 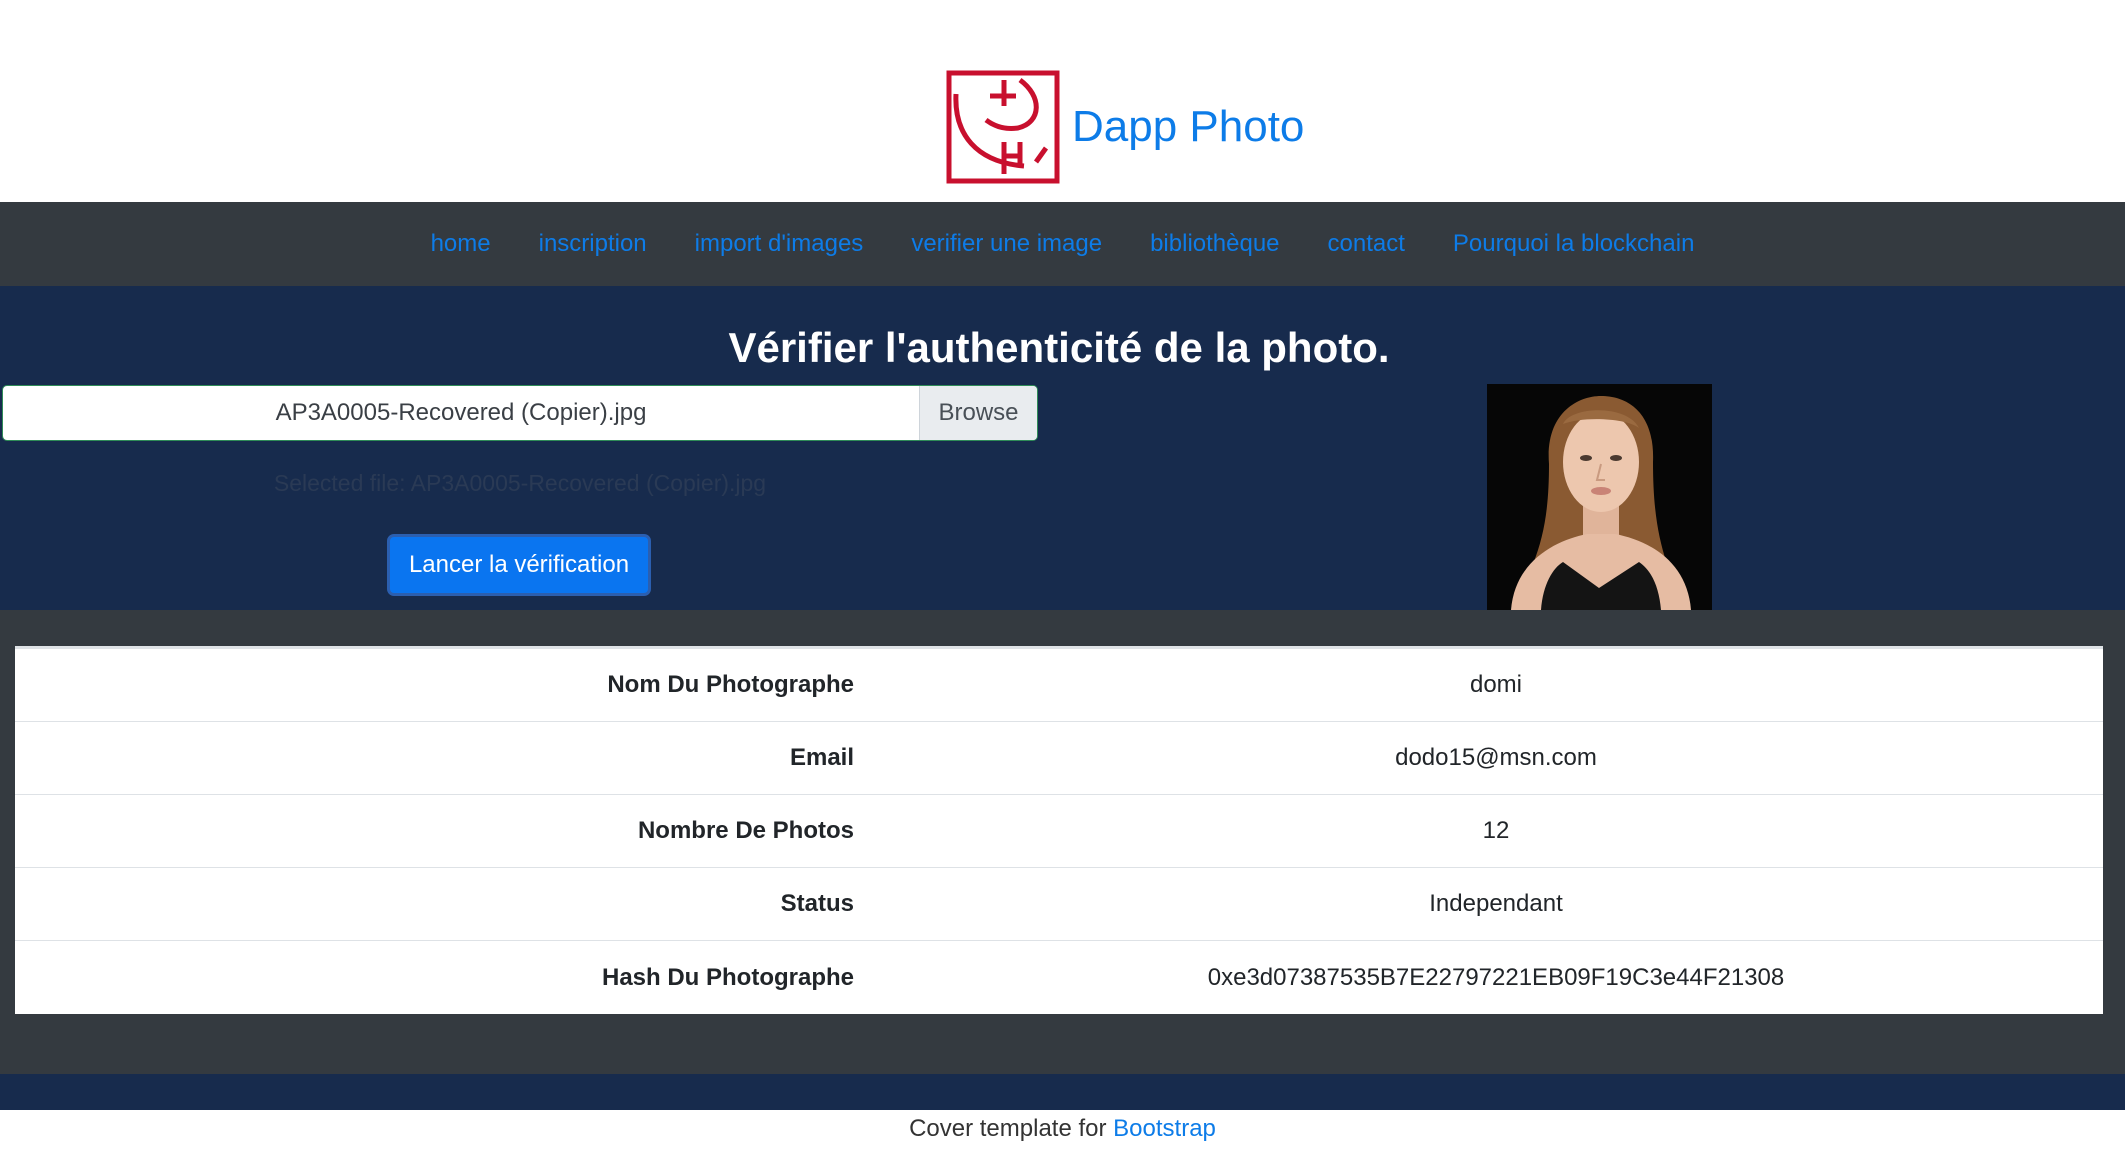 I want to click on nav-import-images: import d'images, so click(x=779, y=244).